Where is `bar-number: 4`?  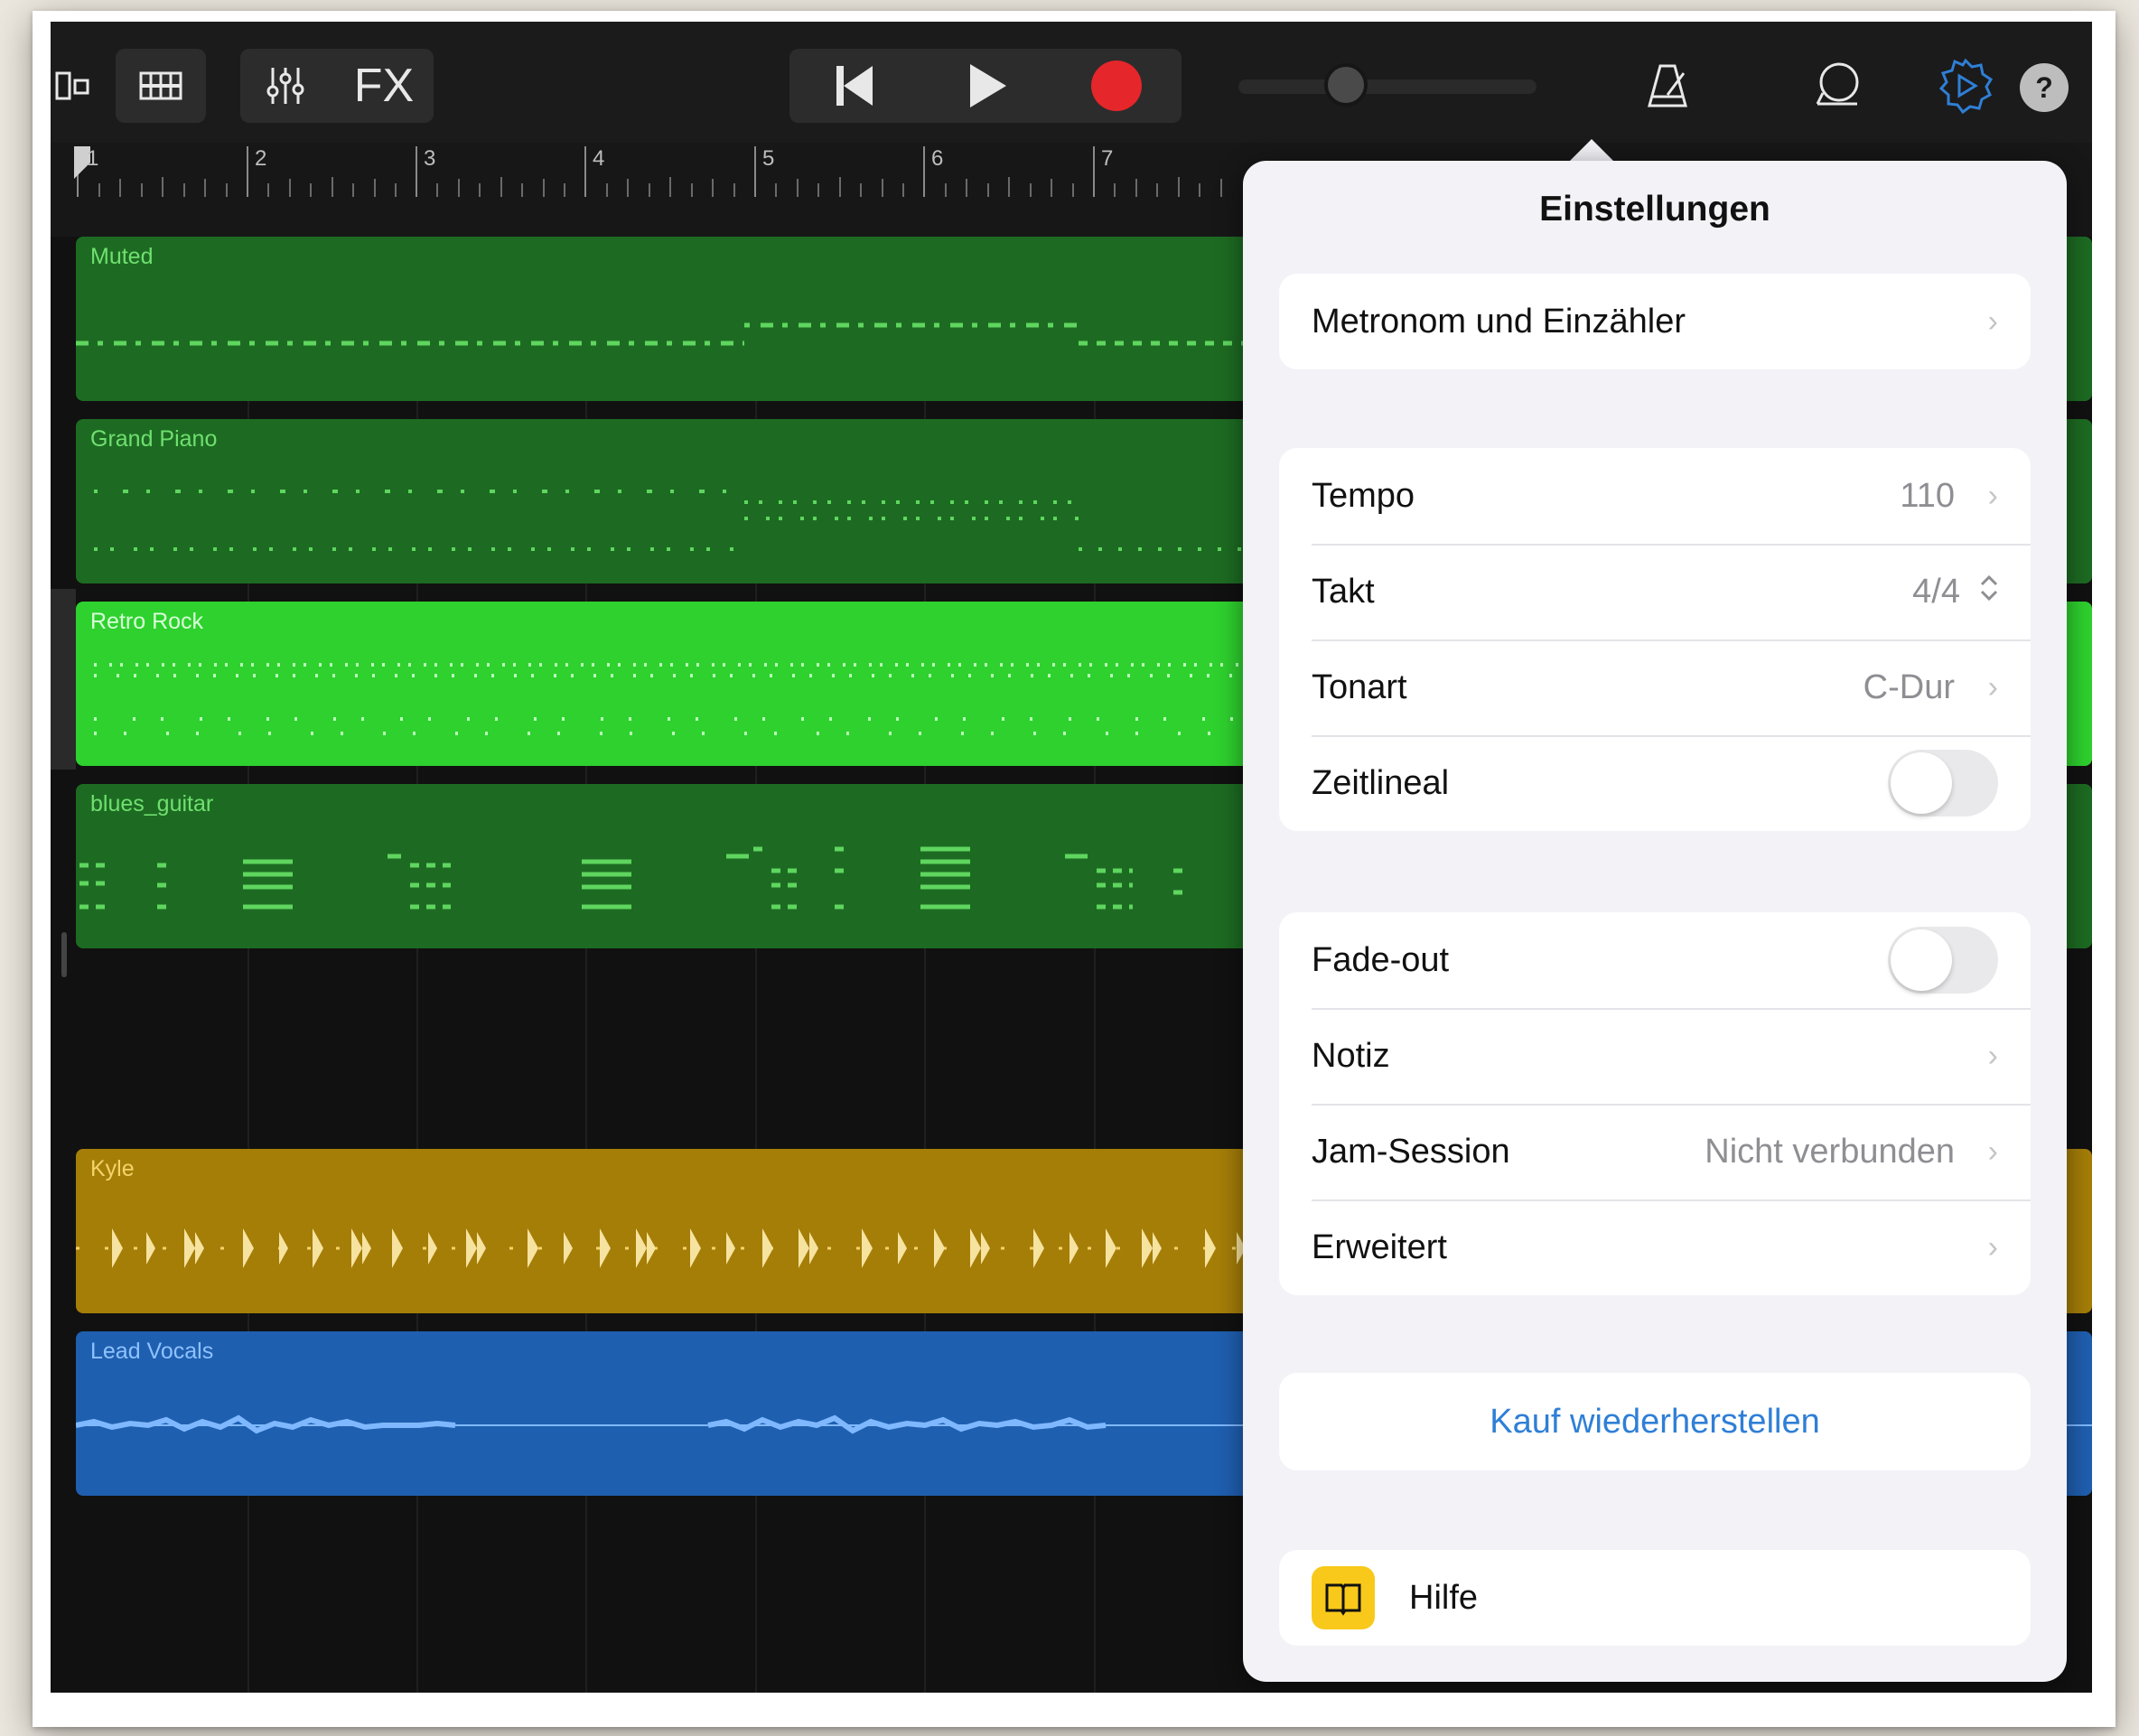
bar-number: 4 is located at coordinates (599, 158).